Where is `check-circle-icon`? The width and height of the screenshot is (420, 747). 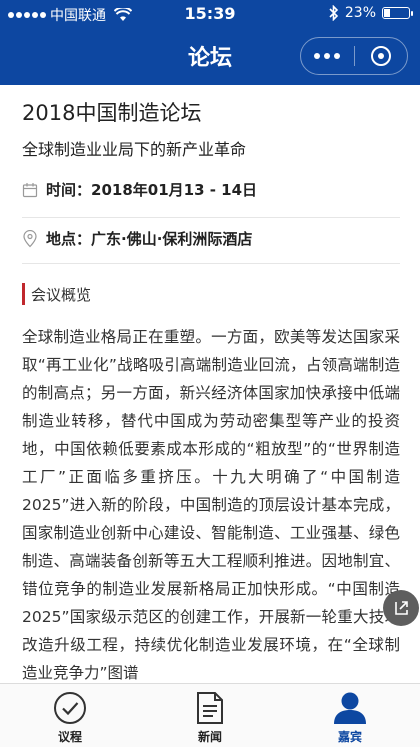 check-circle-icon is located at coordinates (70, 708).